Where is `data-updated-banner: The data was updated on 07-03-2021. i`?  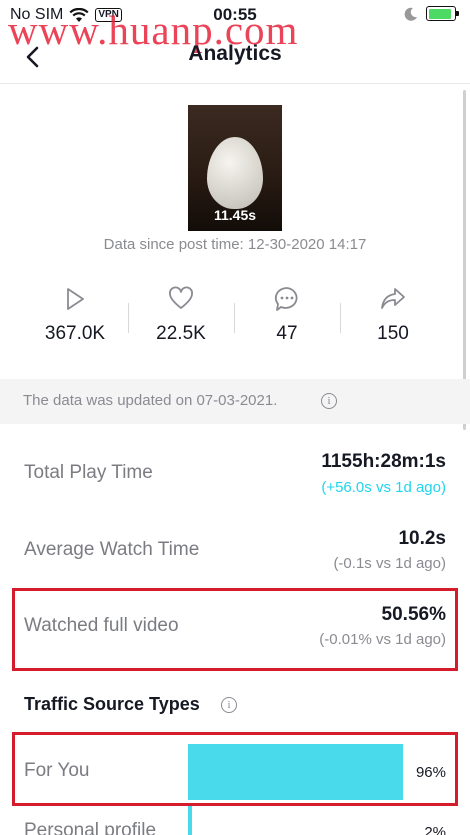 data-updated-banner: The data was updated on 07-03-2021. i is located at coordinates (235, 401).